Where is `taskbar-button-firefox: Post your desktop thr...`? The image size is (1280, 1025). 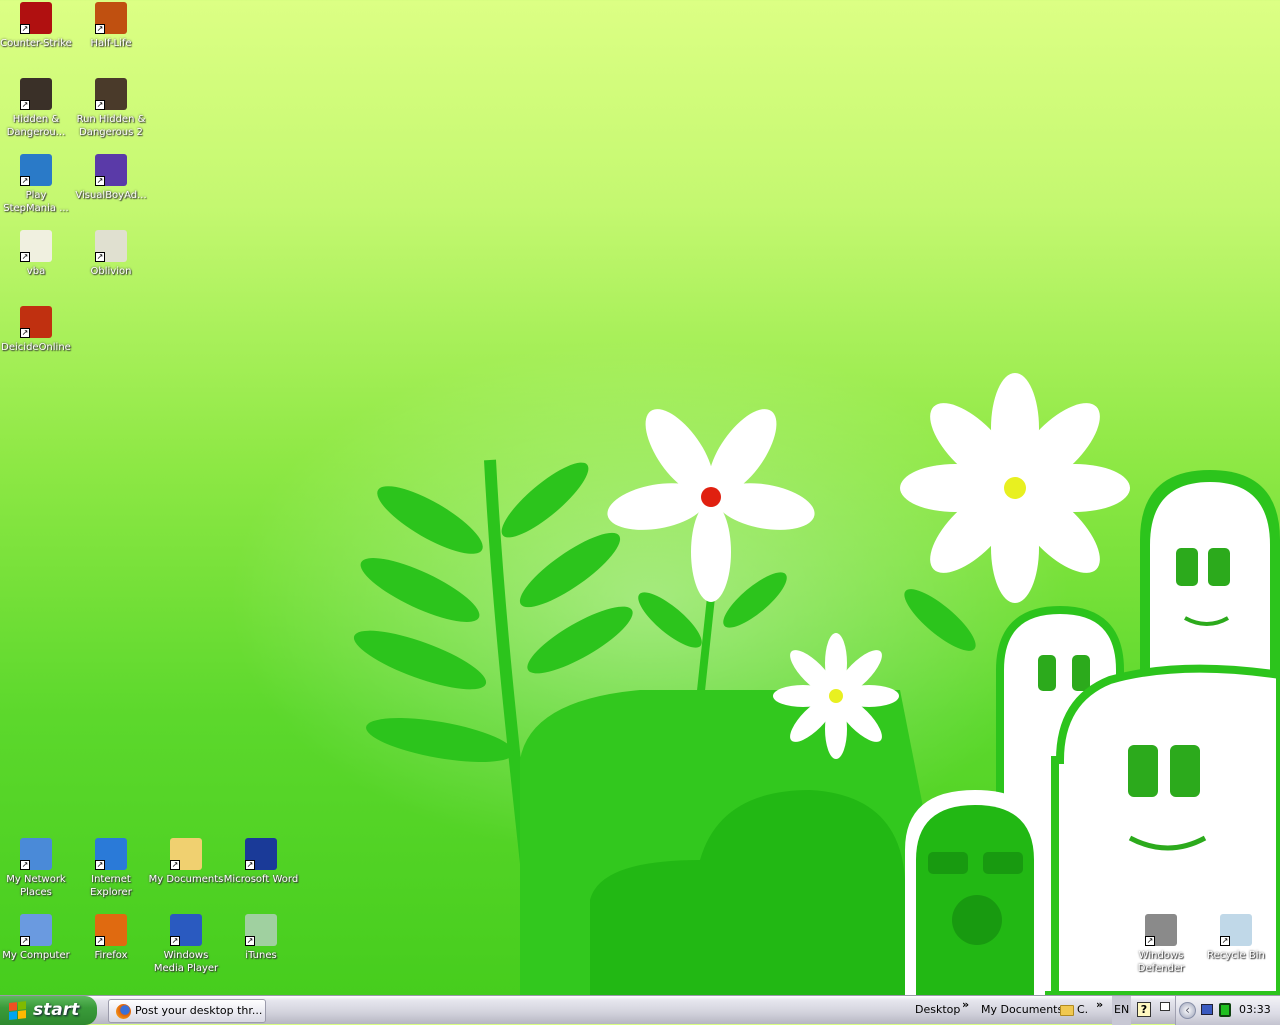
taskbar-button-firefox: Post your desktop thr... is located at coordinates (187, 1011).